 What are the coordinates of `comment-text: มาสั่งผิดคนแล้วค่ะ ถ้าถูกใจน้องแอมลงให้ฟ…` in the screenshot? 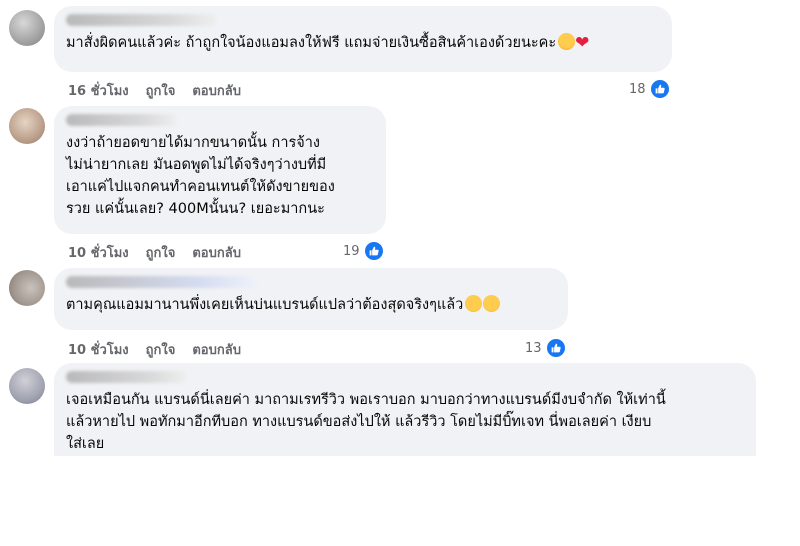 It's located at (328, 43).